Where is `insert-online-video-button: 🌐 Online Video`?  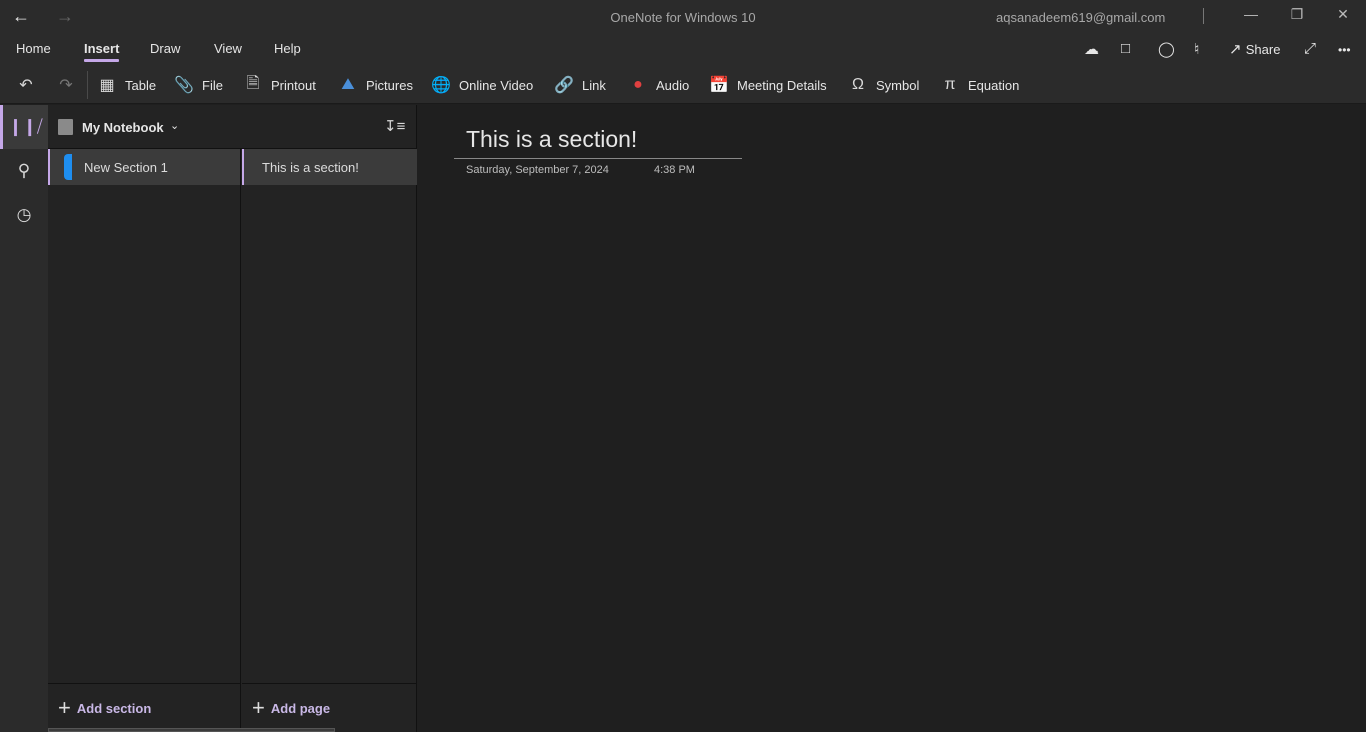
insert-online-video-button: 🌐 Online Video is located at coordinates (482, 85).